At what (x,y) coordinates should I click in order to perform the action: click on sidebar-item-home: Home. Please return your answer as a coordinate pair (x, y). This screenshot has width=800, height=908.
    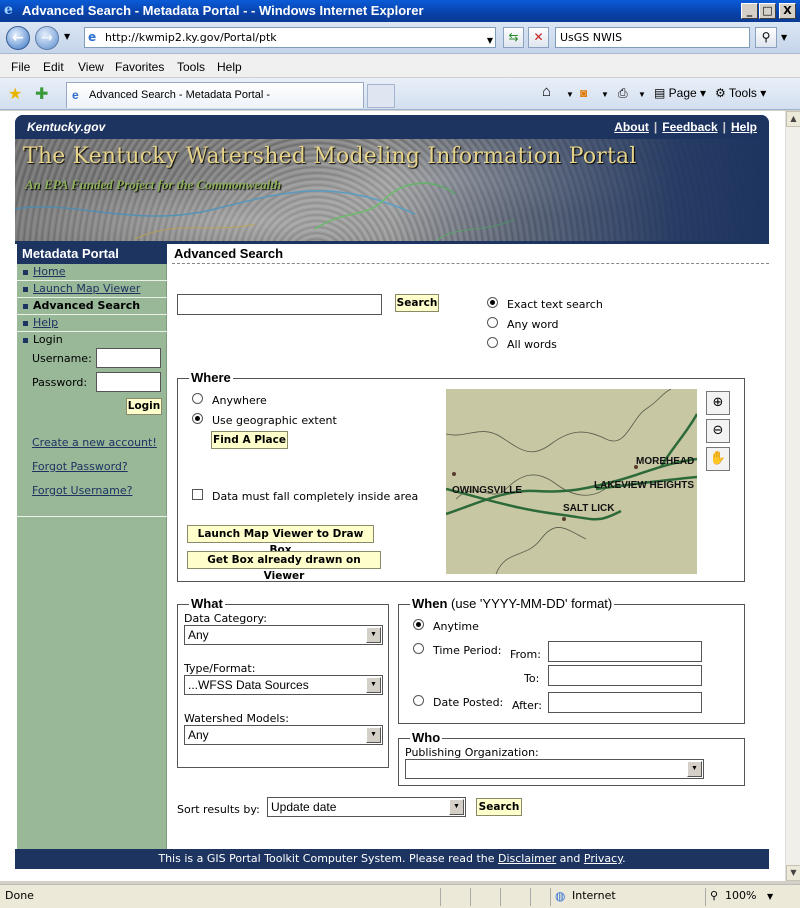
    Looking at the image, I should click on (92, 272).